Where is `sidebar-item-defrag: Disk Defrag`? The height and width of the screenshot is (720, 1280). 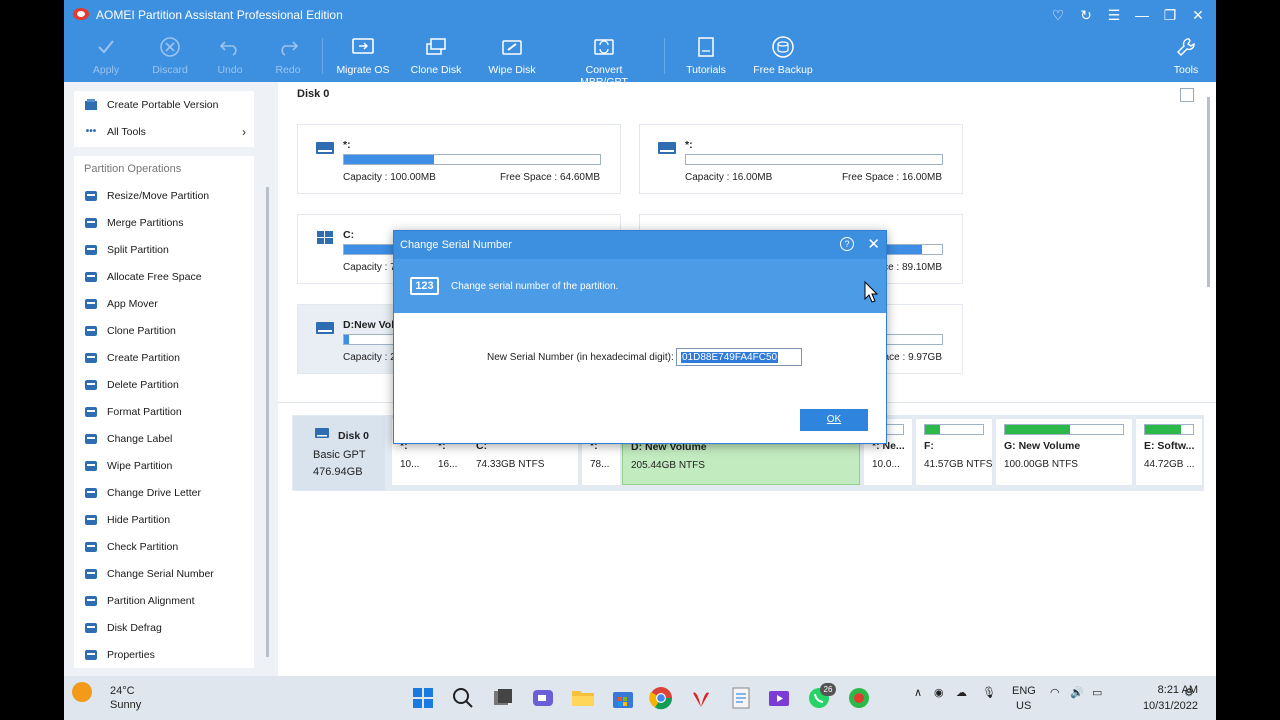
sidebar-item-defrag: Disk Defrag is located at coordinates (164, 627).